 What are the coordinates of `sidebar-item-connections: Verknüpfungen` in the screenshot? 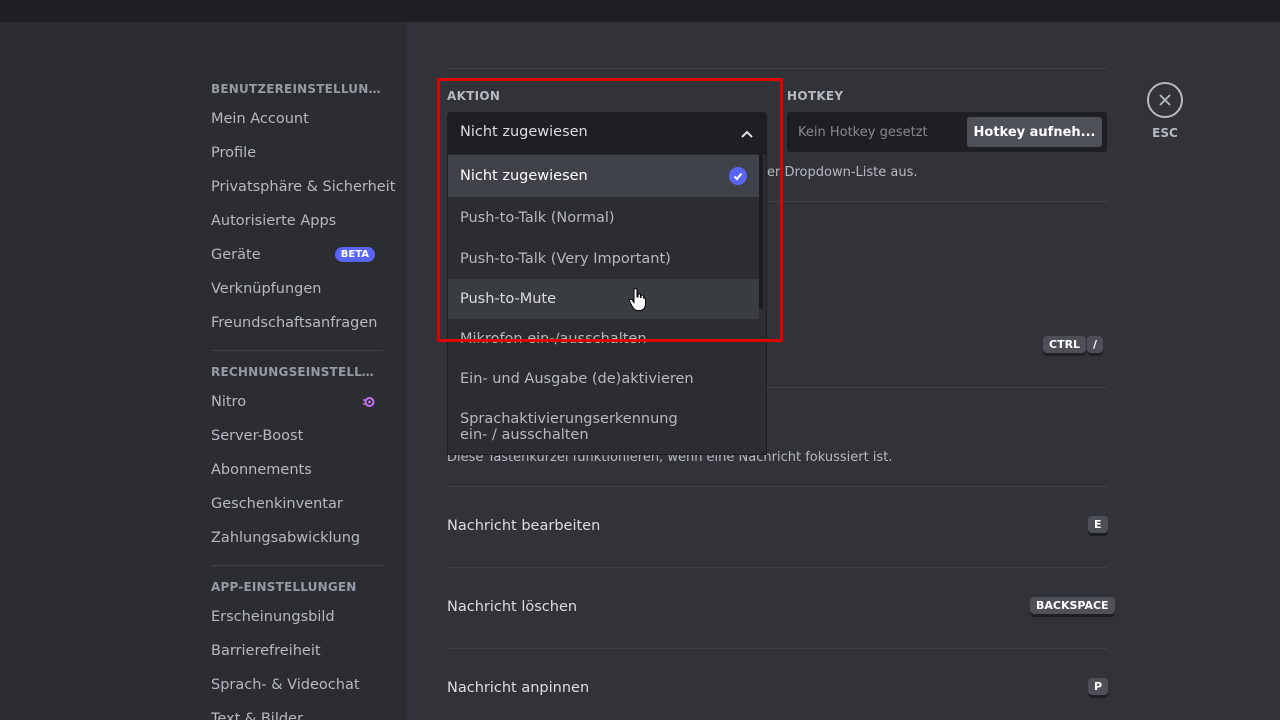 It's located at (294, 289).